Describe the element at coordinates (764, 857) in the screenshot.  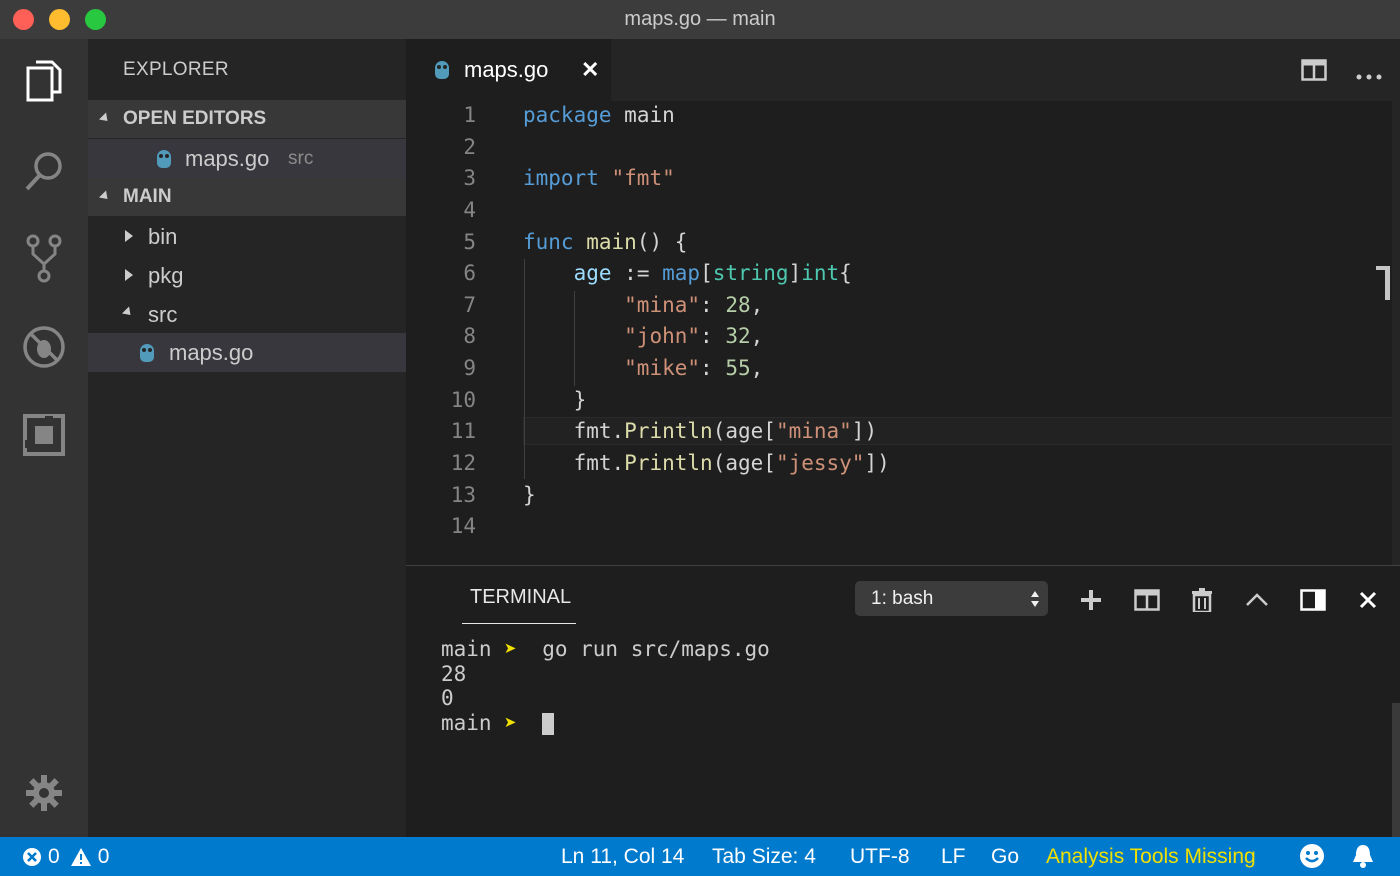
I see `tab-size: Tab Size: 4` at that location.